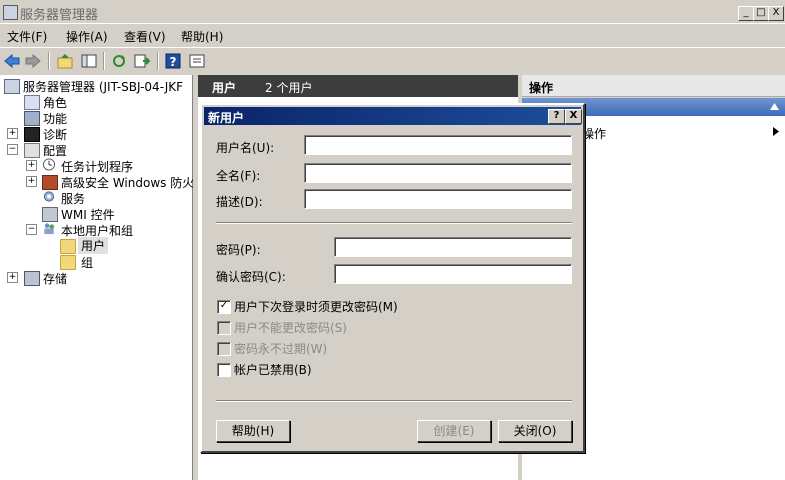 The height and width of the screenshot is (480, 785). Describe the element at coordinates (103, 86) in the screenshot. I see `tree-root: 服务器管理器 (JIT-SBJ-04-JKF` at that location.